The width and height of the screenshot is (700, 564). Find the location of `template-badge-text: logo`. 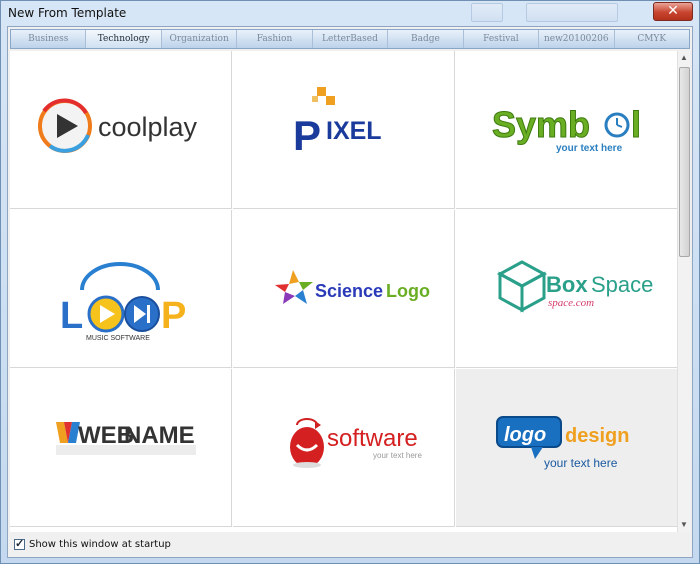

template-badge-text: logo is located at coordinates (525, 435).